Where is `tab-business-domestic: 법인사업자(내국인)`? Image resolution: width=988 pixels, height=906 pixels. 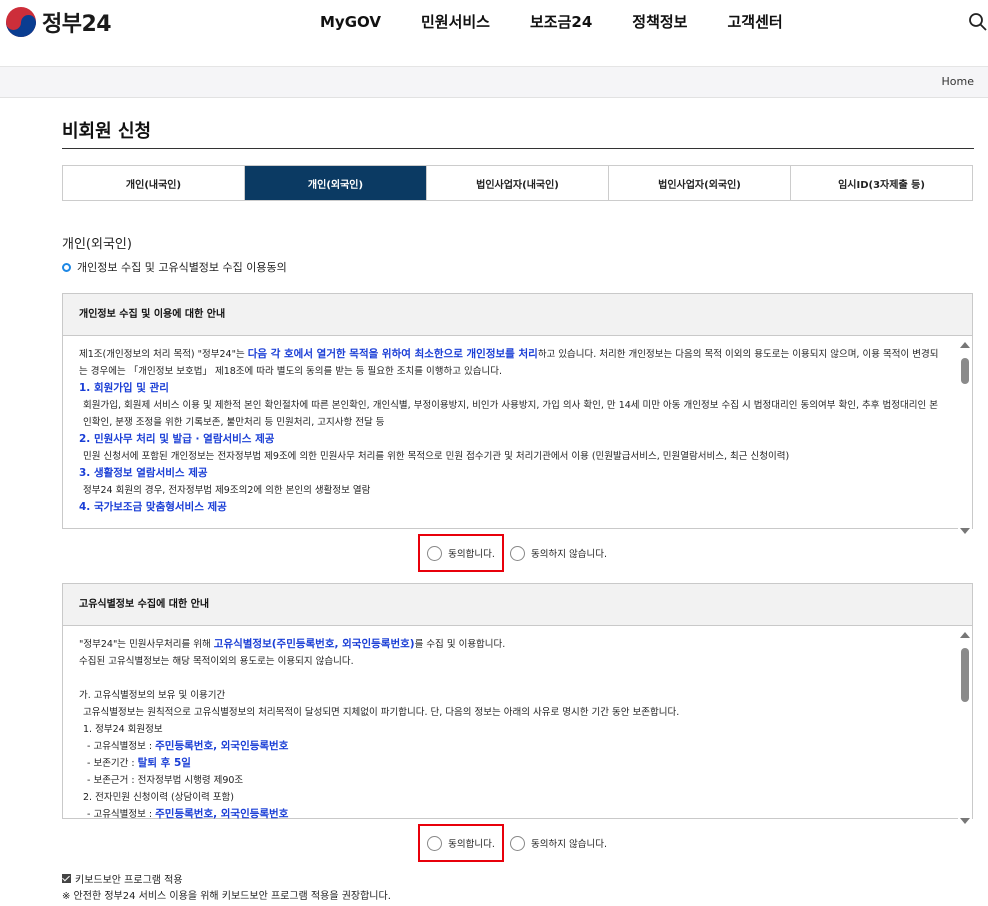
tab-business-domestic: 법인사업자(내국인) is located at coordinates (518, 183).